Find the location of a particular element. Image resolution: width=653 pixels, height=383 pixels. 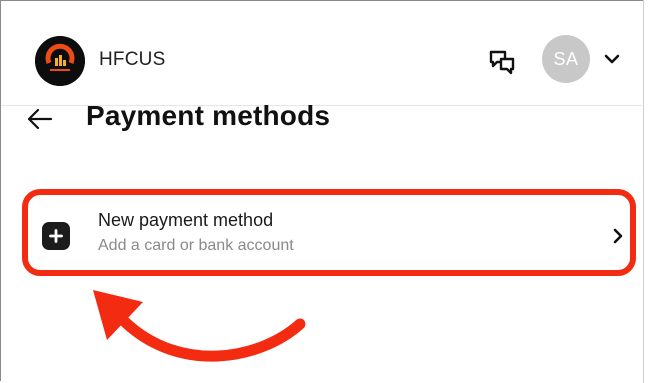

logo-mark-icon is located at coordinates (60, 61).